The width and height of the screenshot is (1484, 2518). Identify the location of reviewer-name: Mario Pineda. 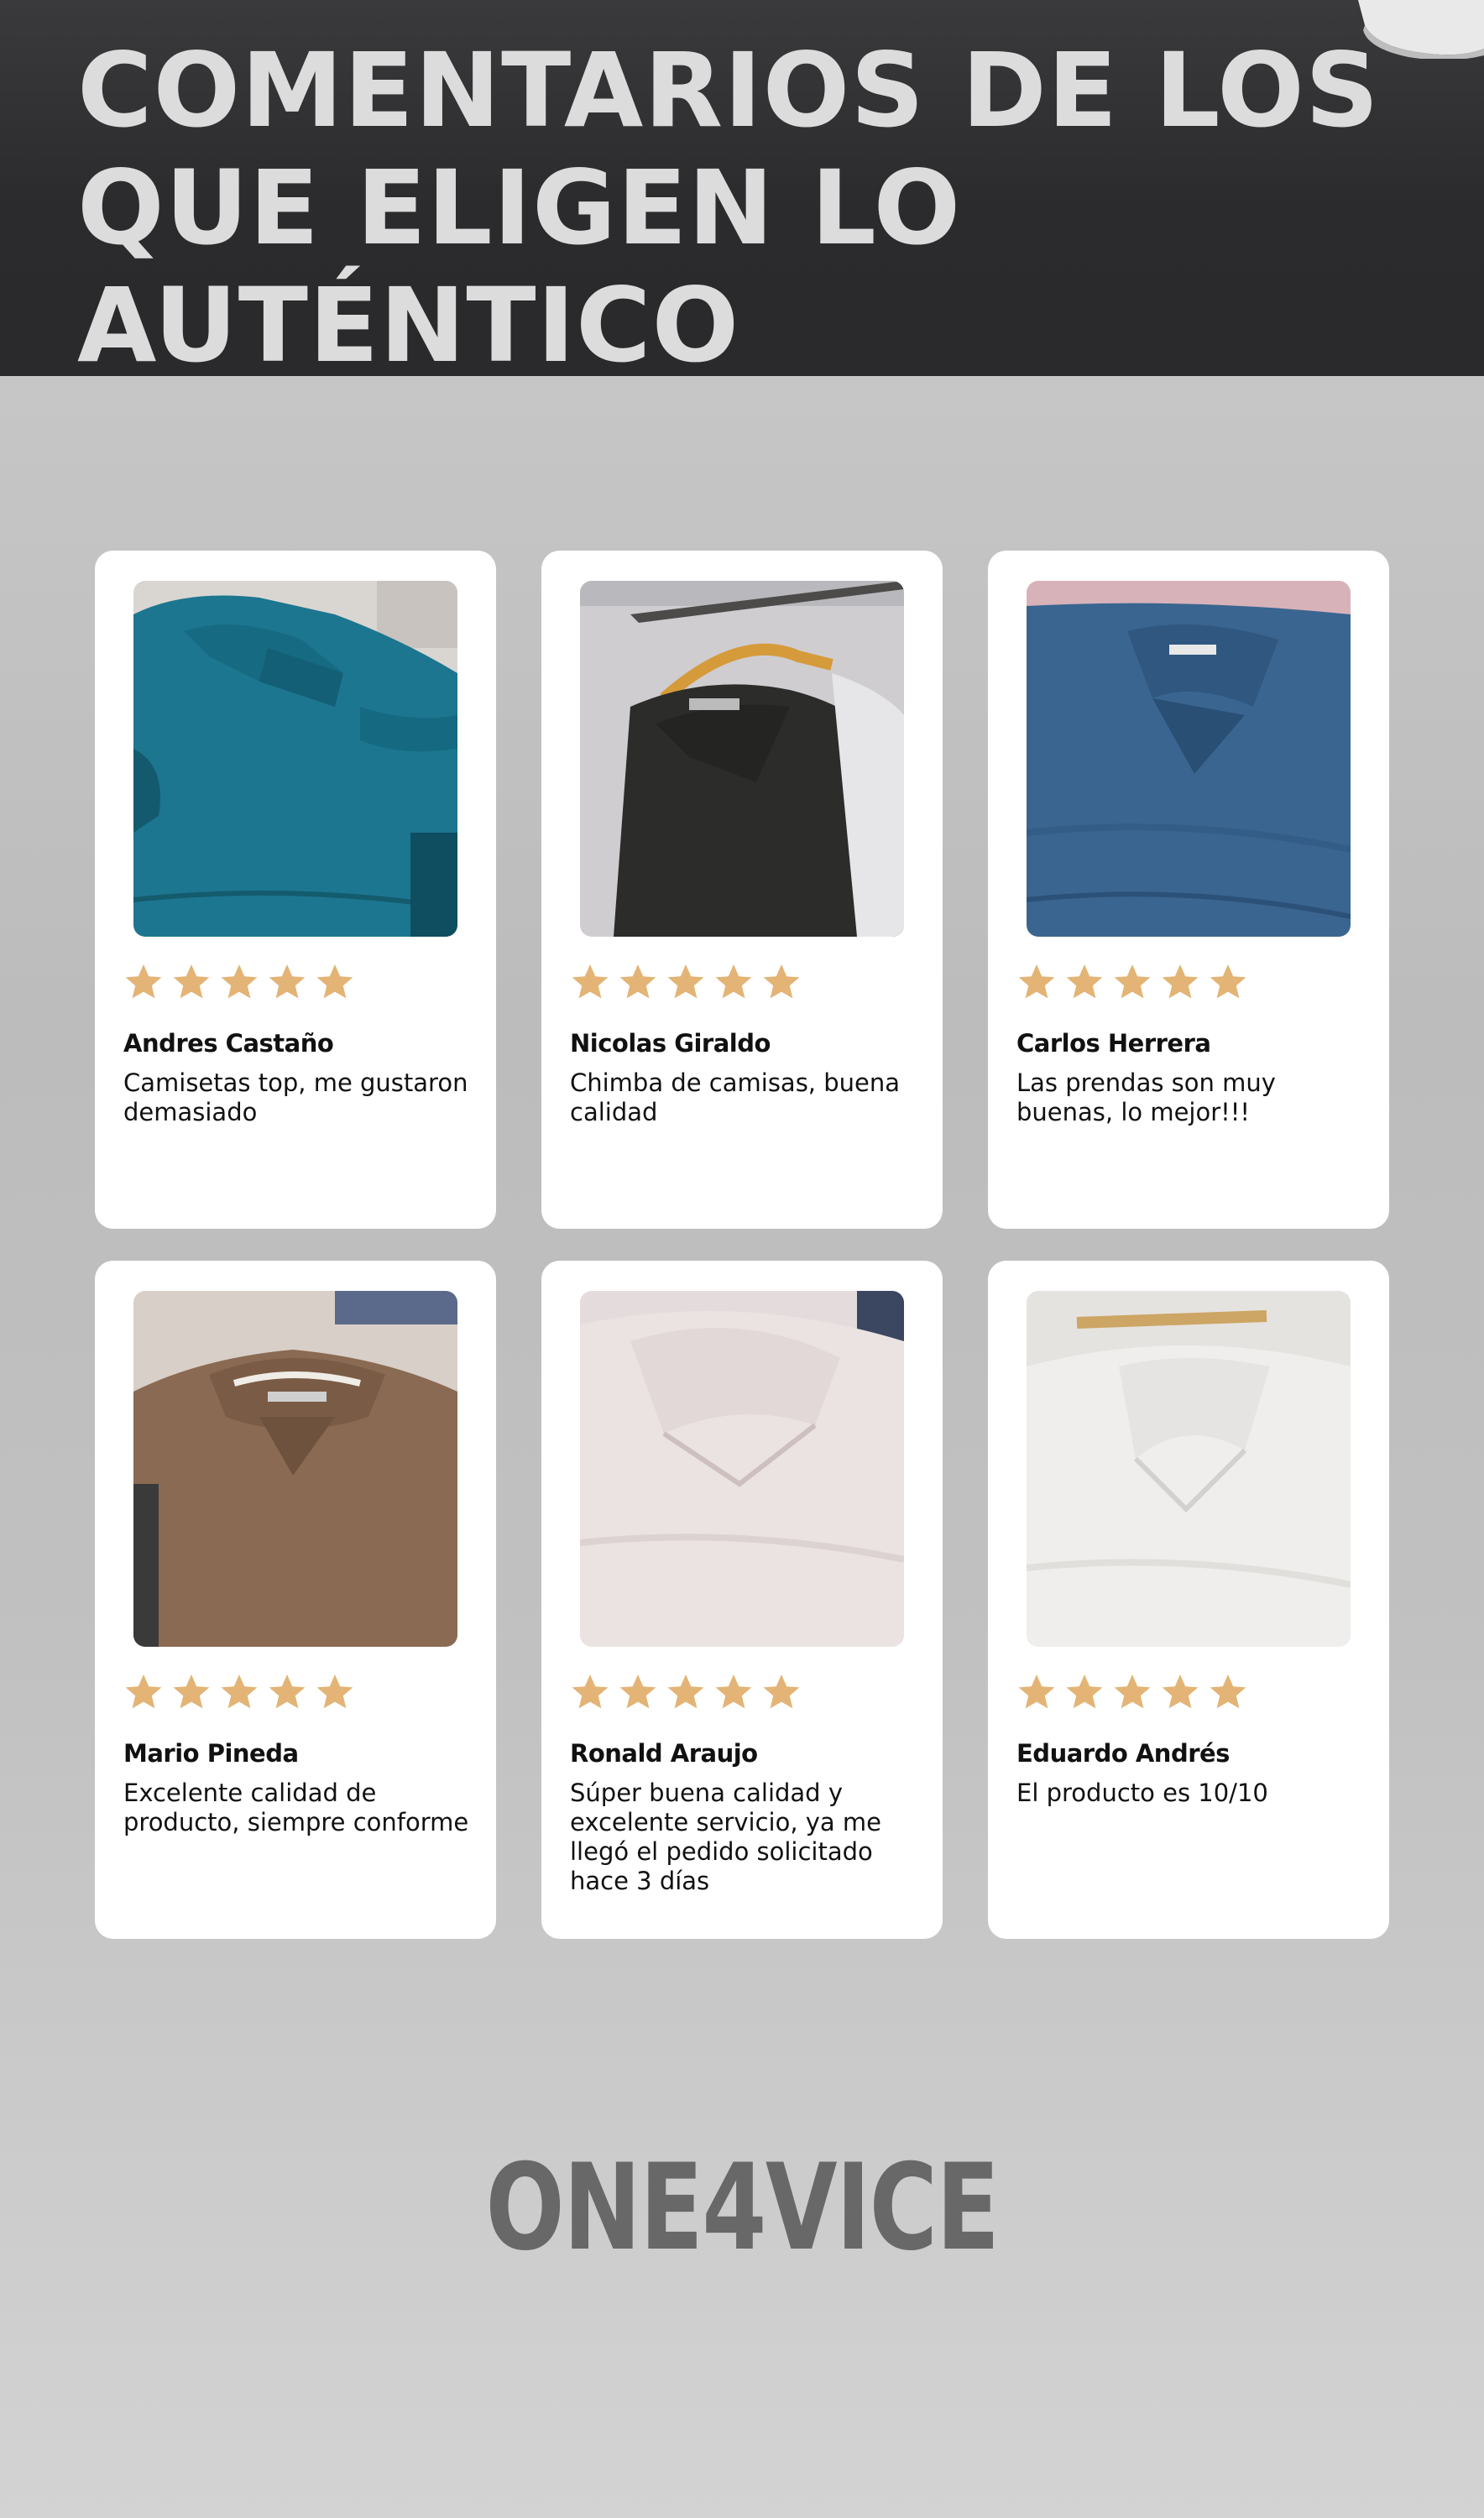
(211, 1754).